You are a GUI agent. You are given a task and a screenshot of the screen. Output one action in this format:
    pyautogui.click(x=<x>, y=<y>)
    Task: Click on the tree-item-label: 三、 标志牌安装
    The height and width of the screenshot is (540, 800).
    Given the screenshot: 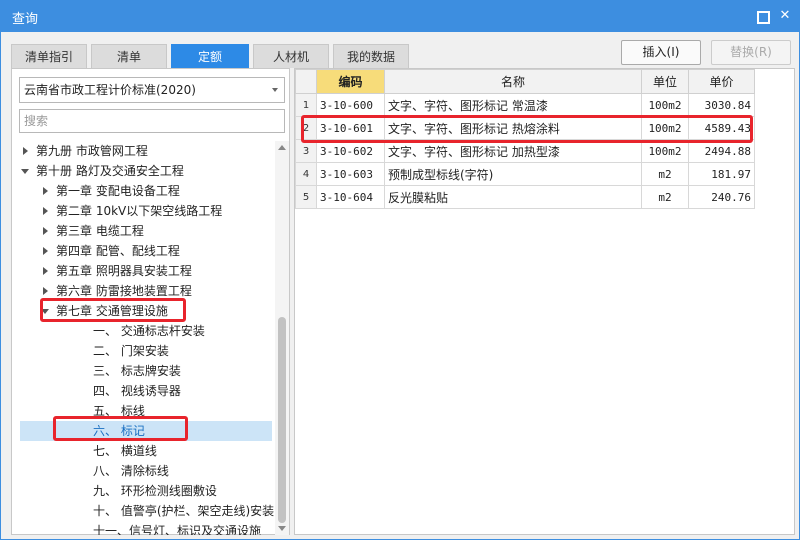 What is the action you would take?
    pyautogui.click(x=137, y=371)
    